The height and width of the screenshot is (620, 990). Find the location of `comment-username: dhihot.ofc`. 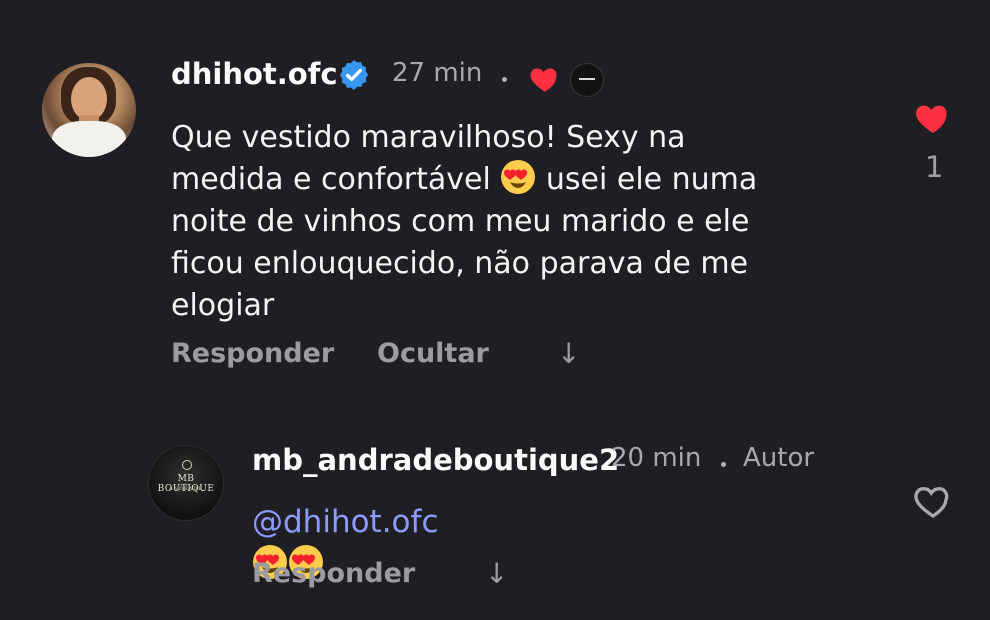

comment-username: dhihot.ofc is located at coordinates (254, 74).